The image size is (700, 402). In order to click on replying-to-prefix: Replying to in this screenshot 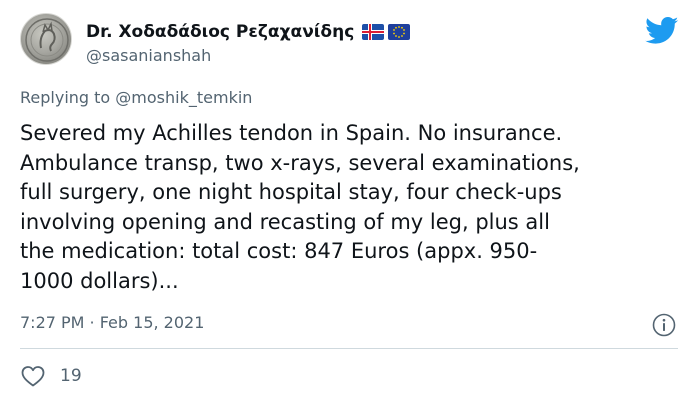, I will do `click(68, 97)`.